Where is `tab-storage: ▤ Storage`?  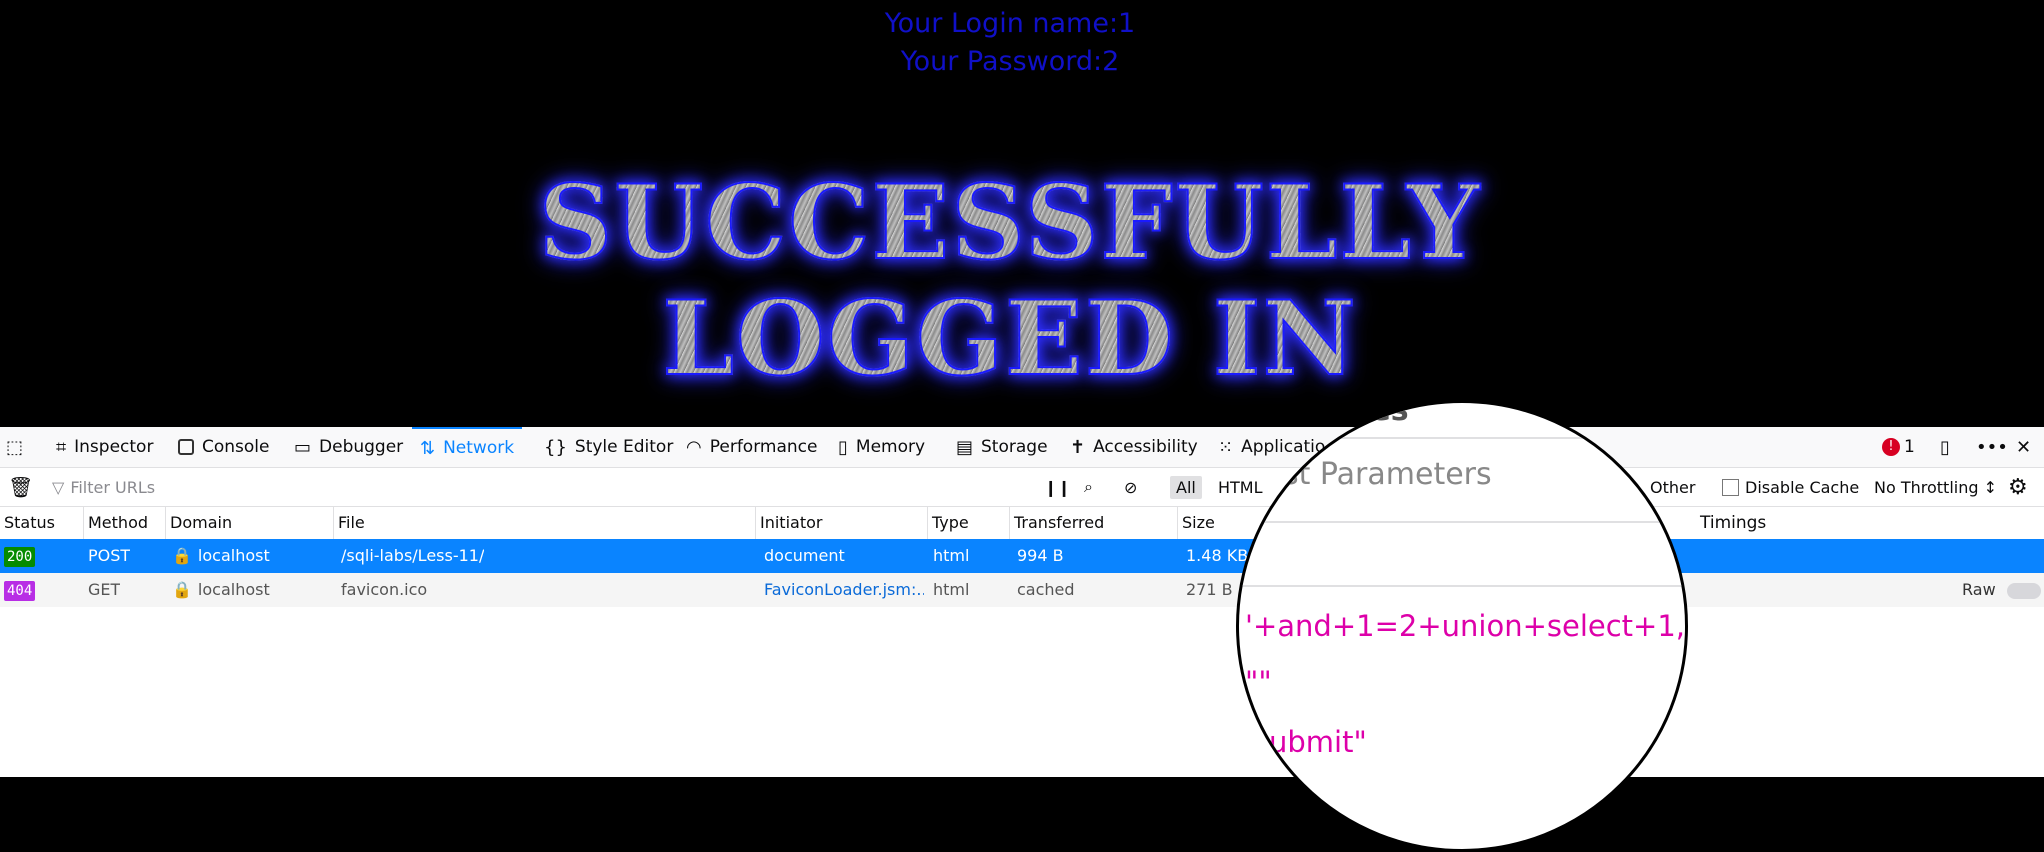
tab-storage: ▤ Storage is located at coordinates (1002, 447).